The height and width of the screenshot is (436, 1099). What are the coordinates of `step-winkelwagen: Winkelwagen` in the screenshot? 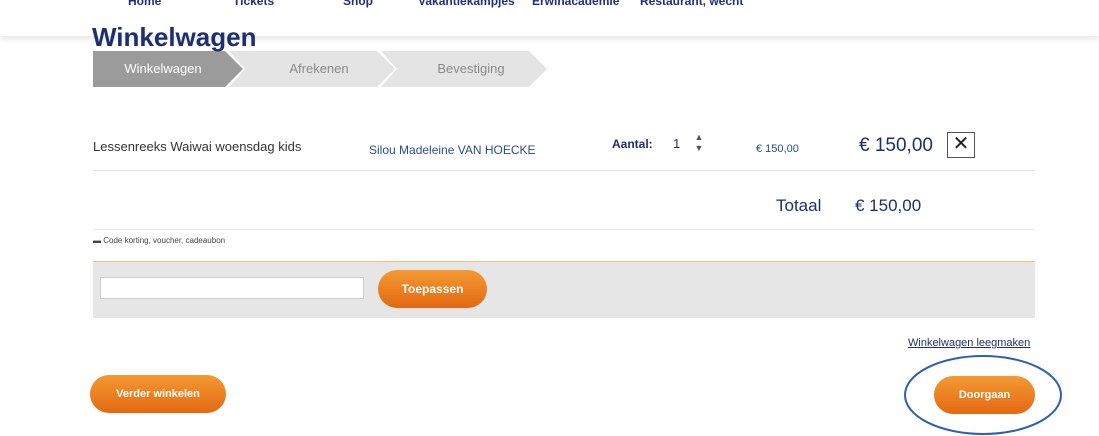 It's located at (168, 69).